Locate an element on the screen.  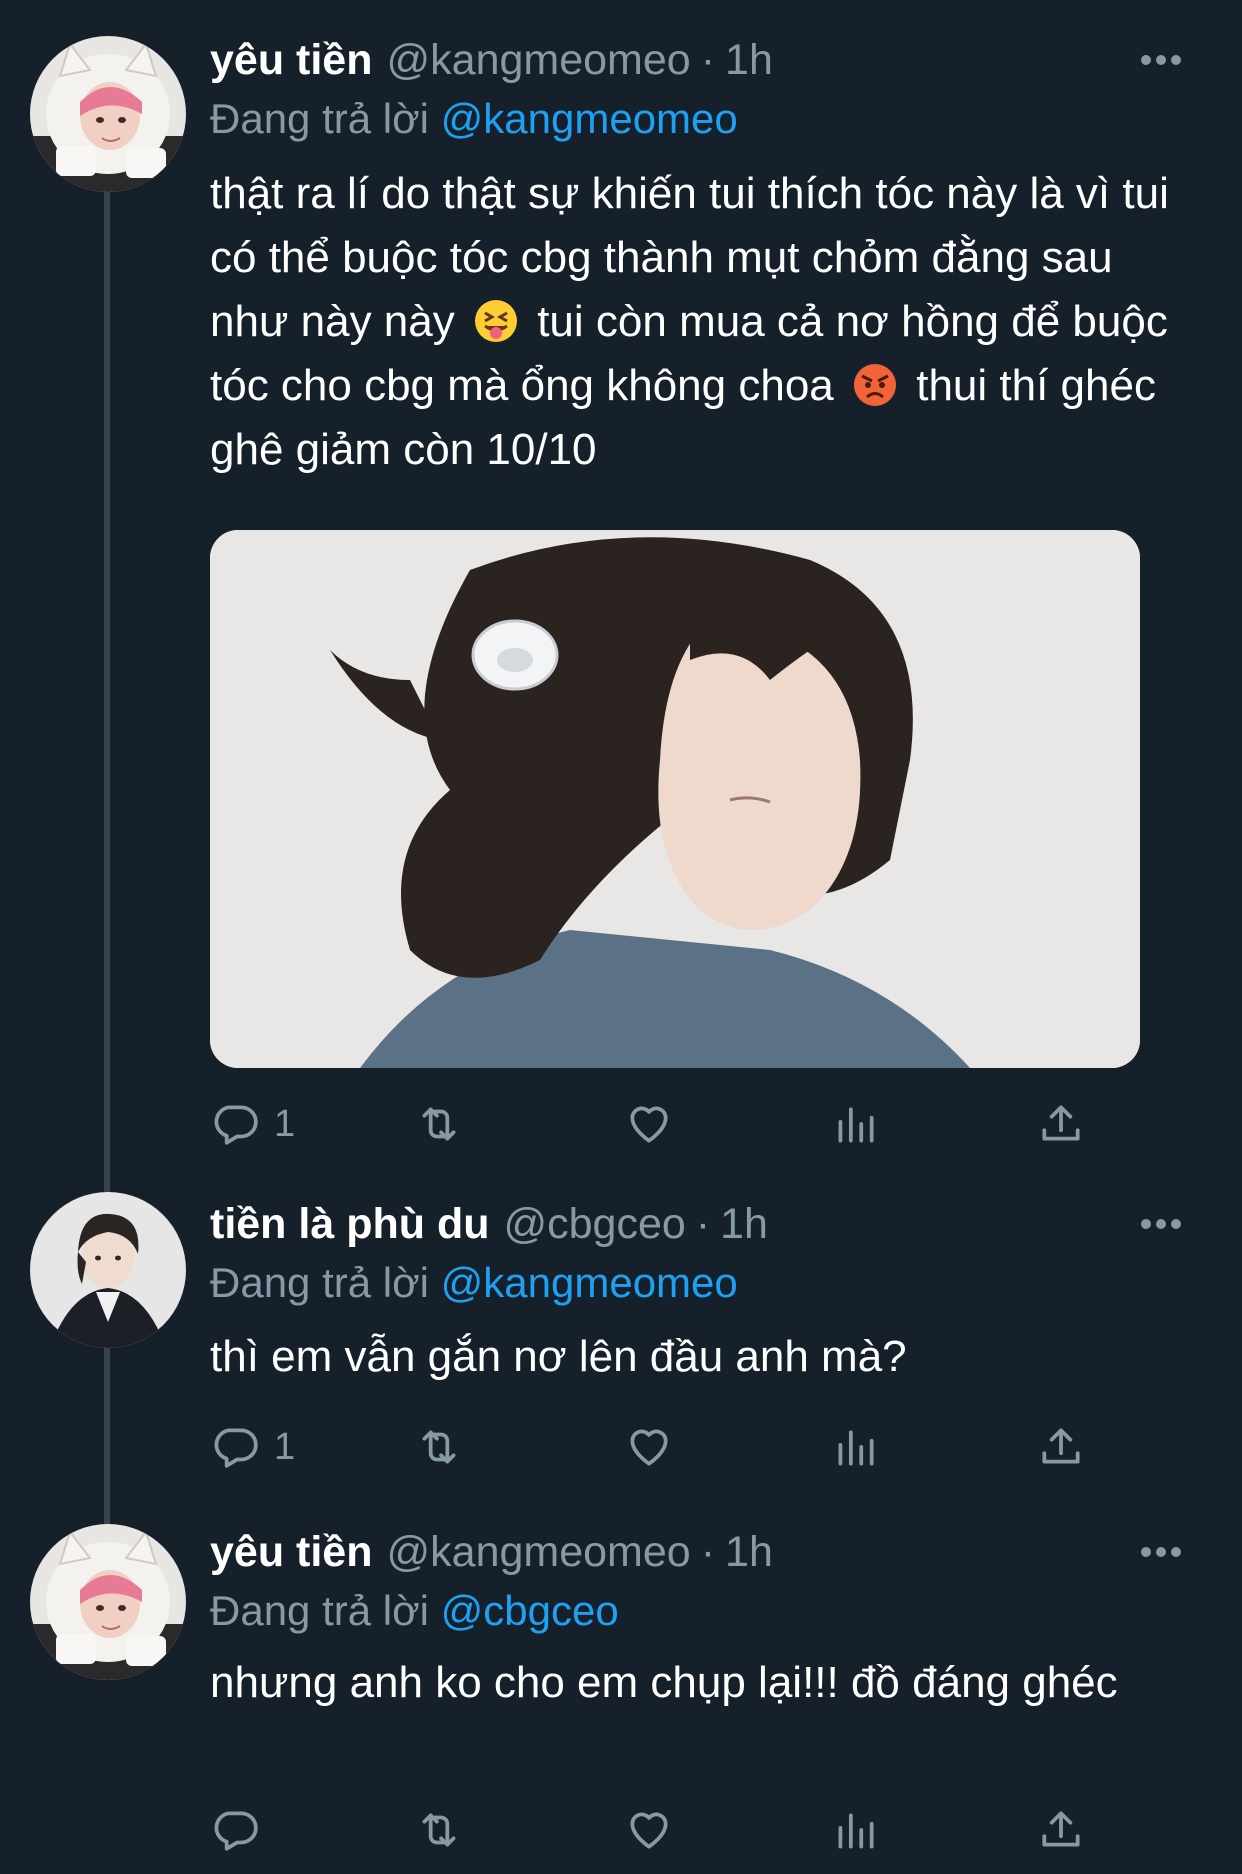
mention-link: @cbgceo is located at coordinates (530, 1610).